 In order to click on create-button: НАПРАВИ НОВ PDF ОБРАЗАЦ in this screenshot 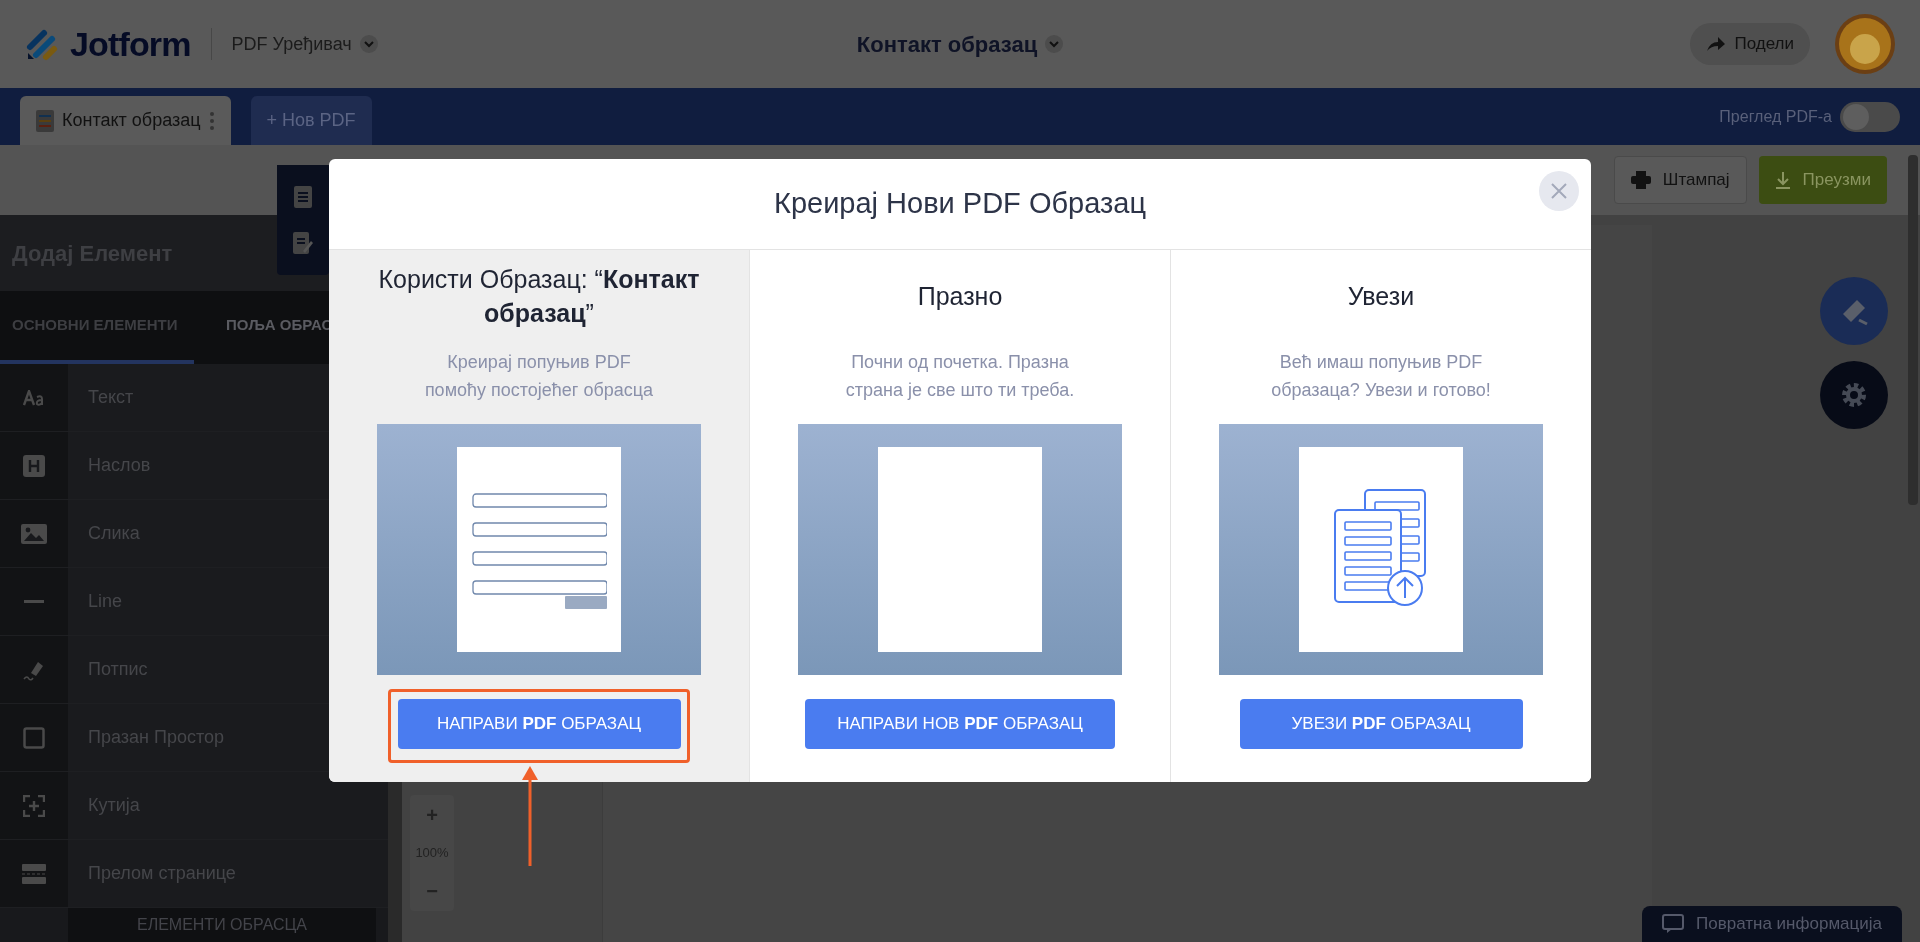, I will do `click(960, 724)`.